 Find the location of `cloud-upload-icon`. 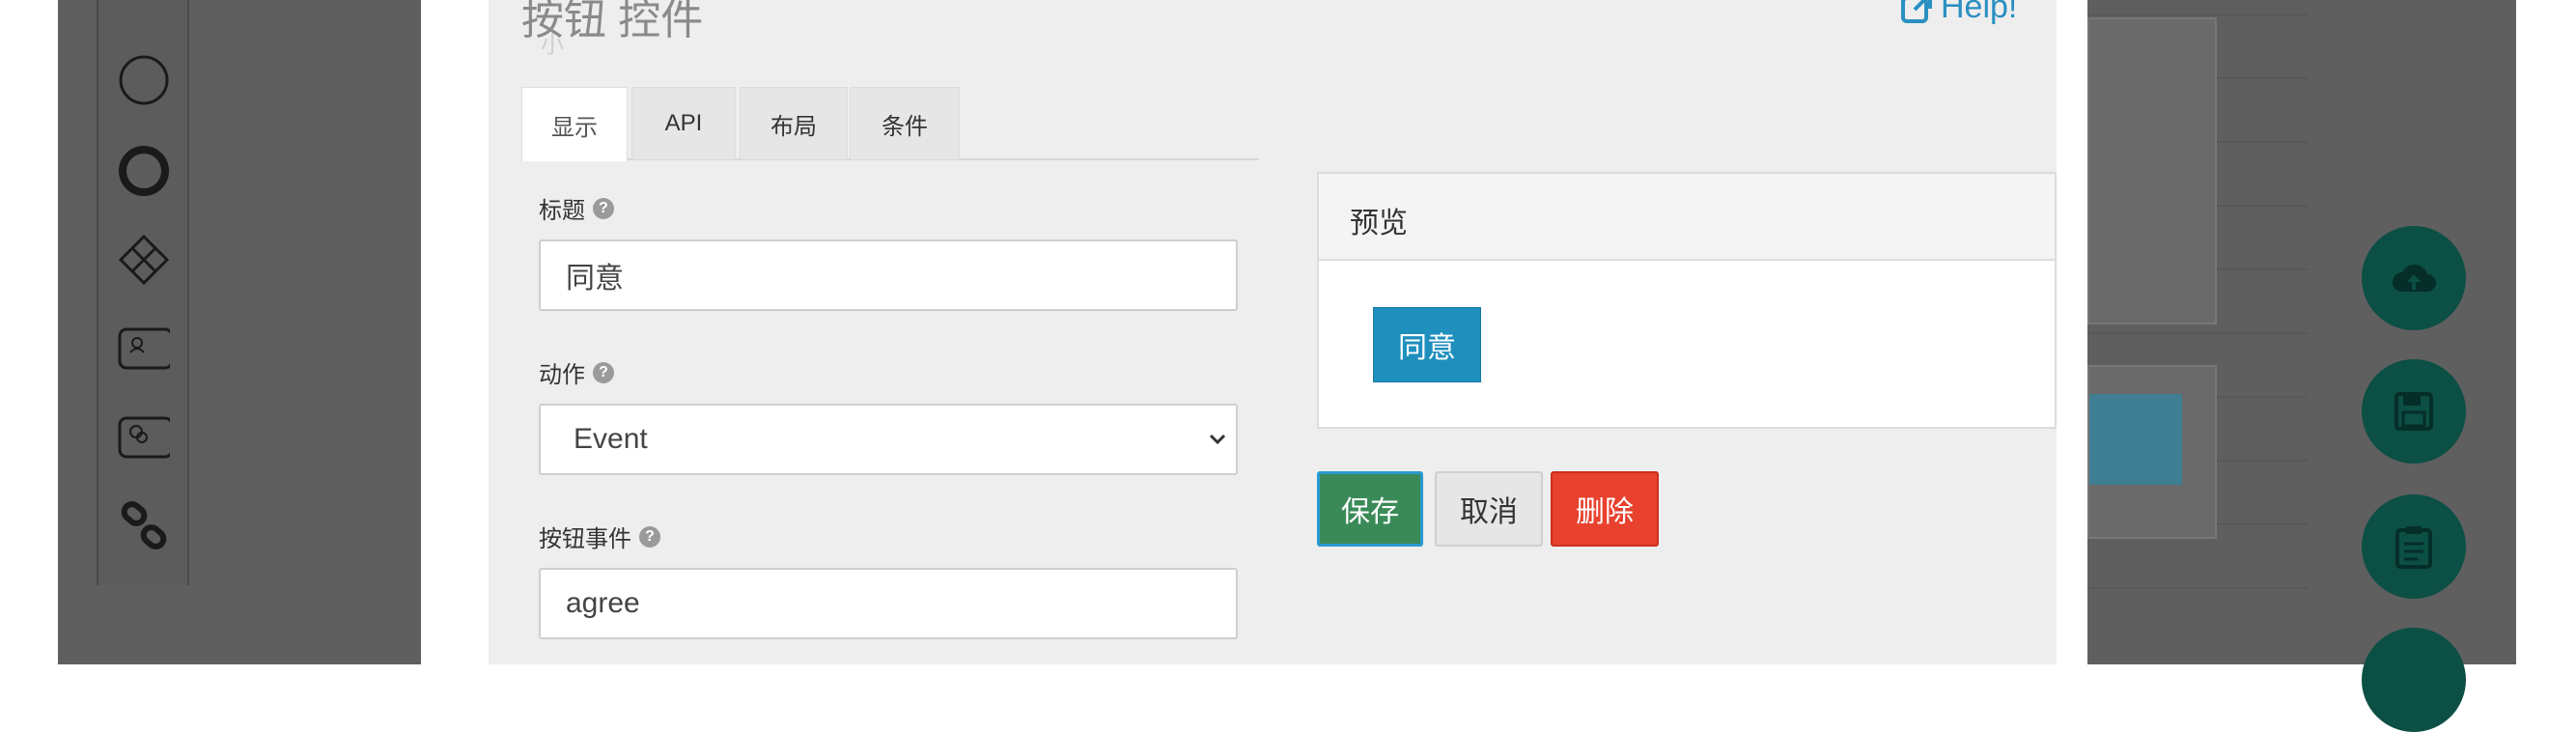

cloud-upload-icon is located at coordinates (2415, 278).